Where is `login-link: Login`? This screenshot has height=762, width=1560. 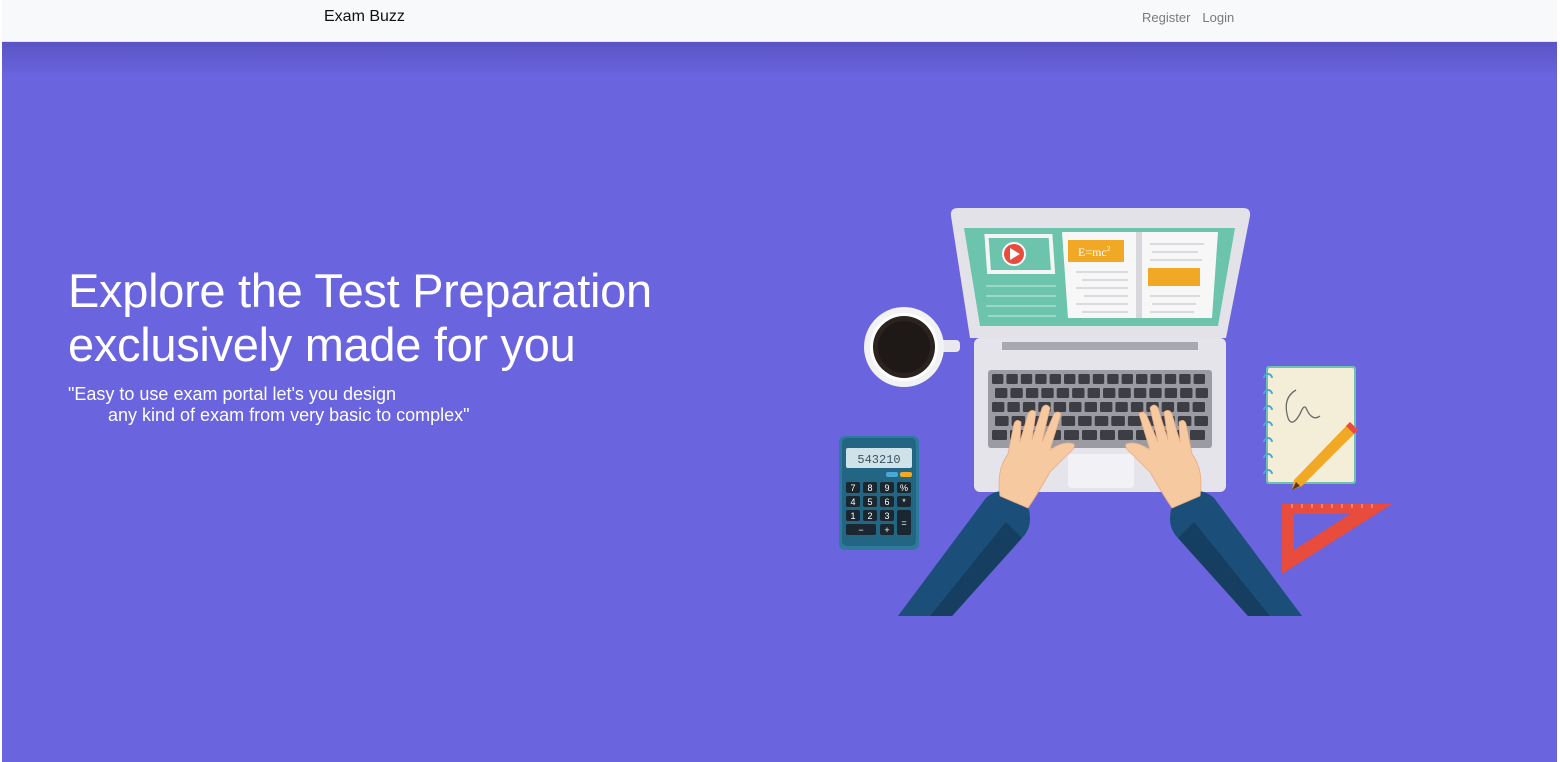 login-link: Login is located at coordinates (1218, 17).